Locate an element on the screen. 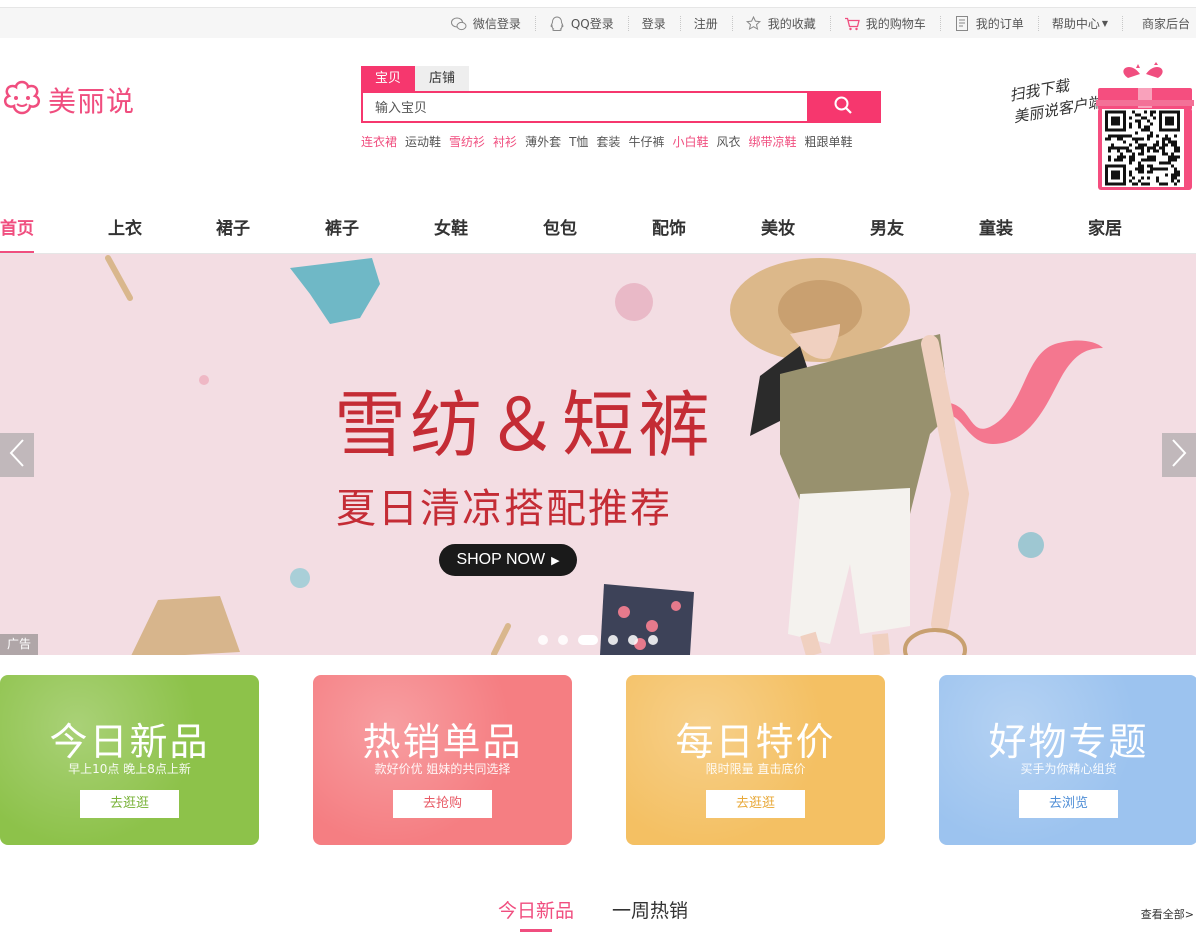  hot-word-link: 运动鞋 is located at coordinates (423, 141).